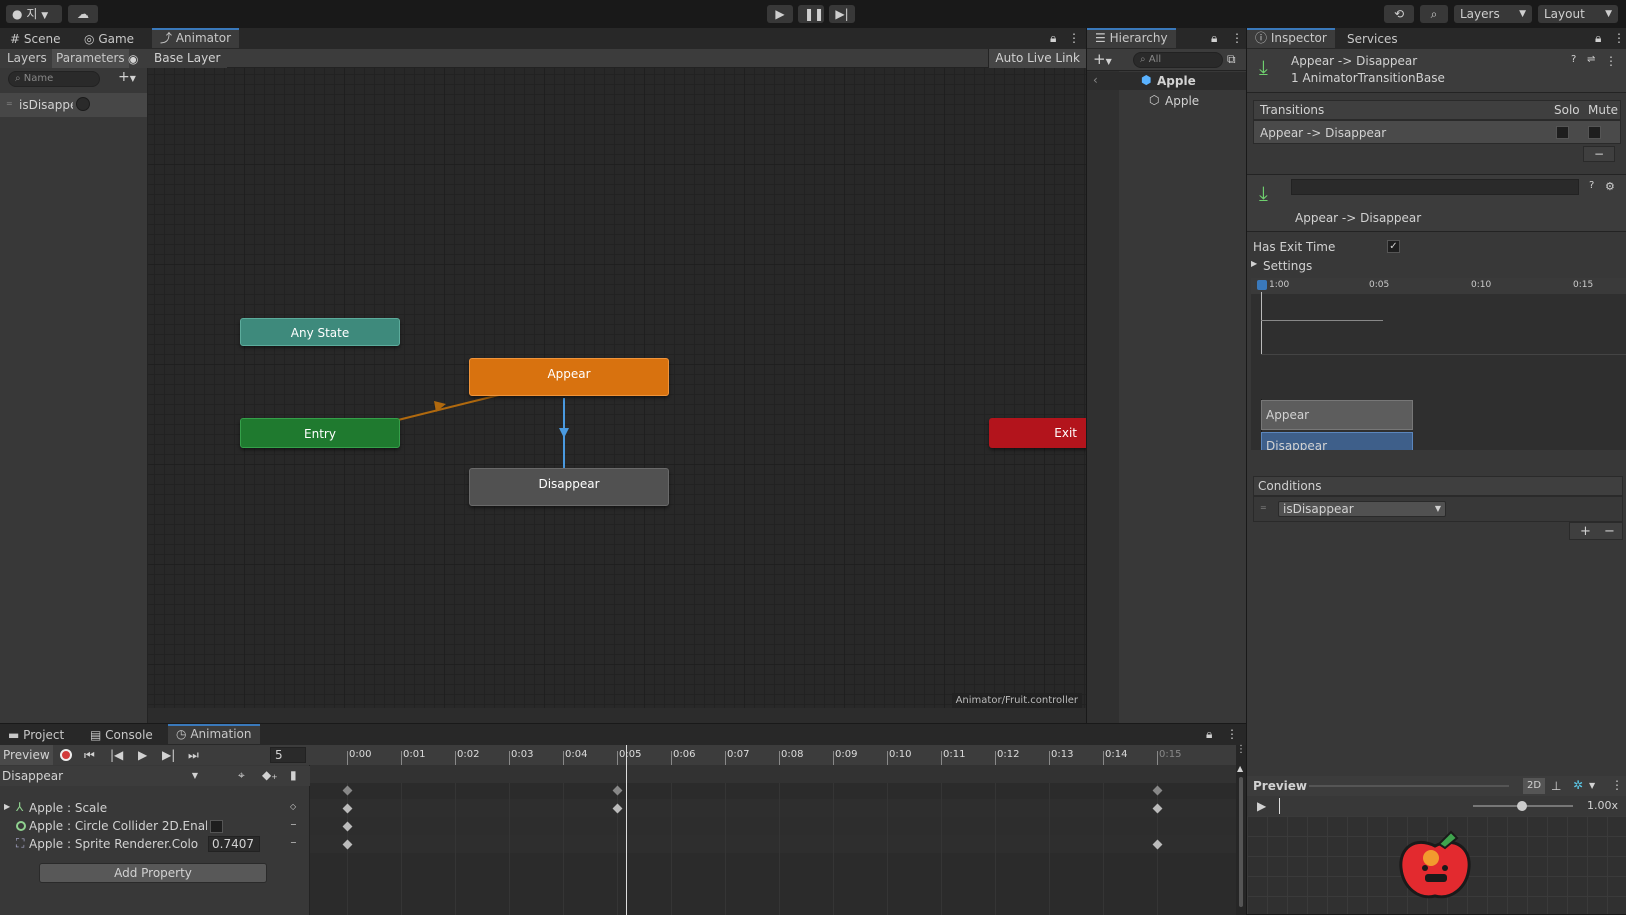 This screenshot has width=1626, height=915. What do you see at coordinates (34, 14) in the screenshot?
I see `account-dropdown: ● 지 ▼` at bounding box center [34, 14].